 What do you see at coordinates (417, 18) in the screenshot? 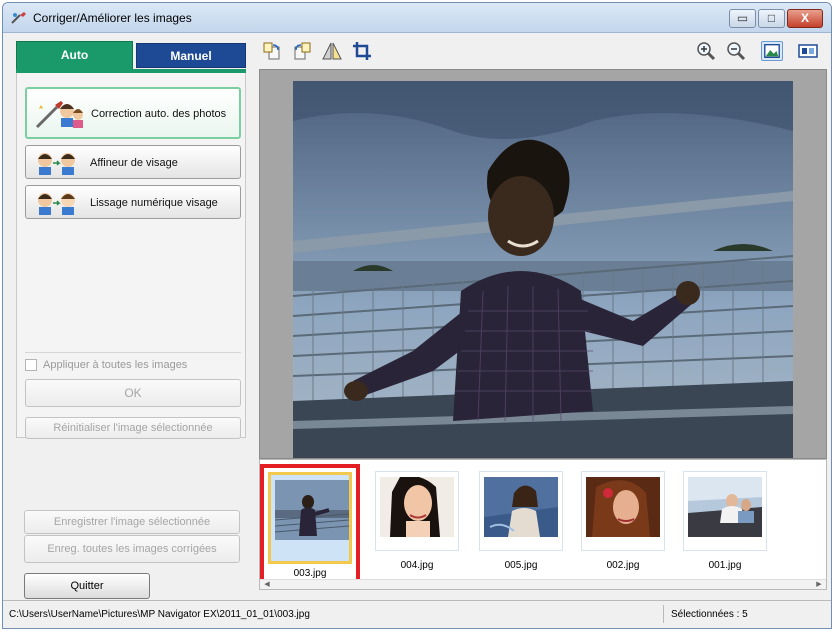
I see `title-bar: Corriger/Améliorer les images ▭ □ X` at bounding box center [417, 18].